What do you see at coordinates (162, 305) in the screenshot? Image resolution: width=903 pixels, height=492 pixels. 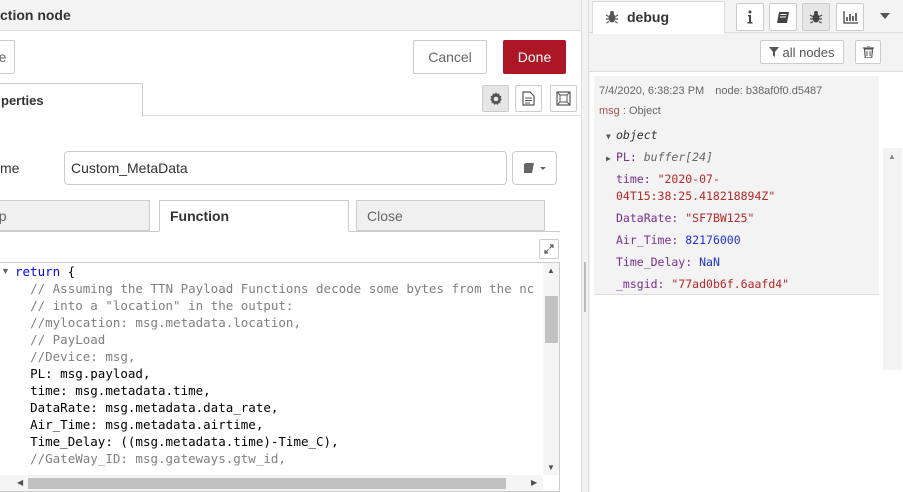 I see `code-comment: // into a "location" in the output:` at bounding box center [162, 305].